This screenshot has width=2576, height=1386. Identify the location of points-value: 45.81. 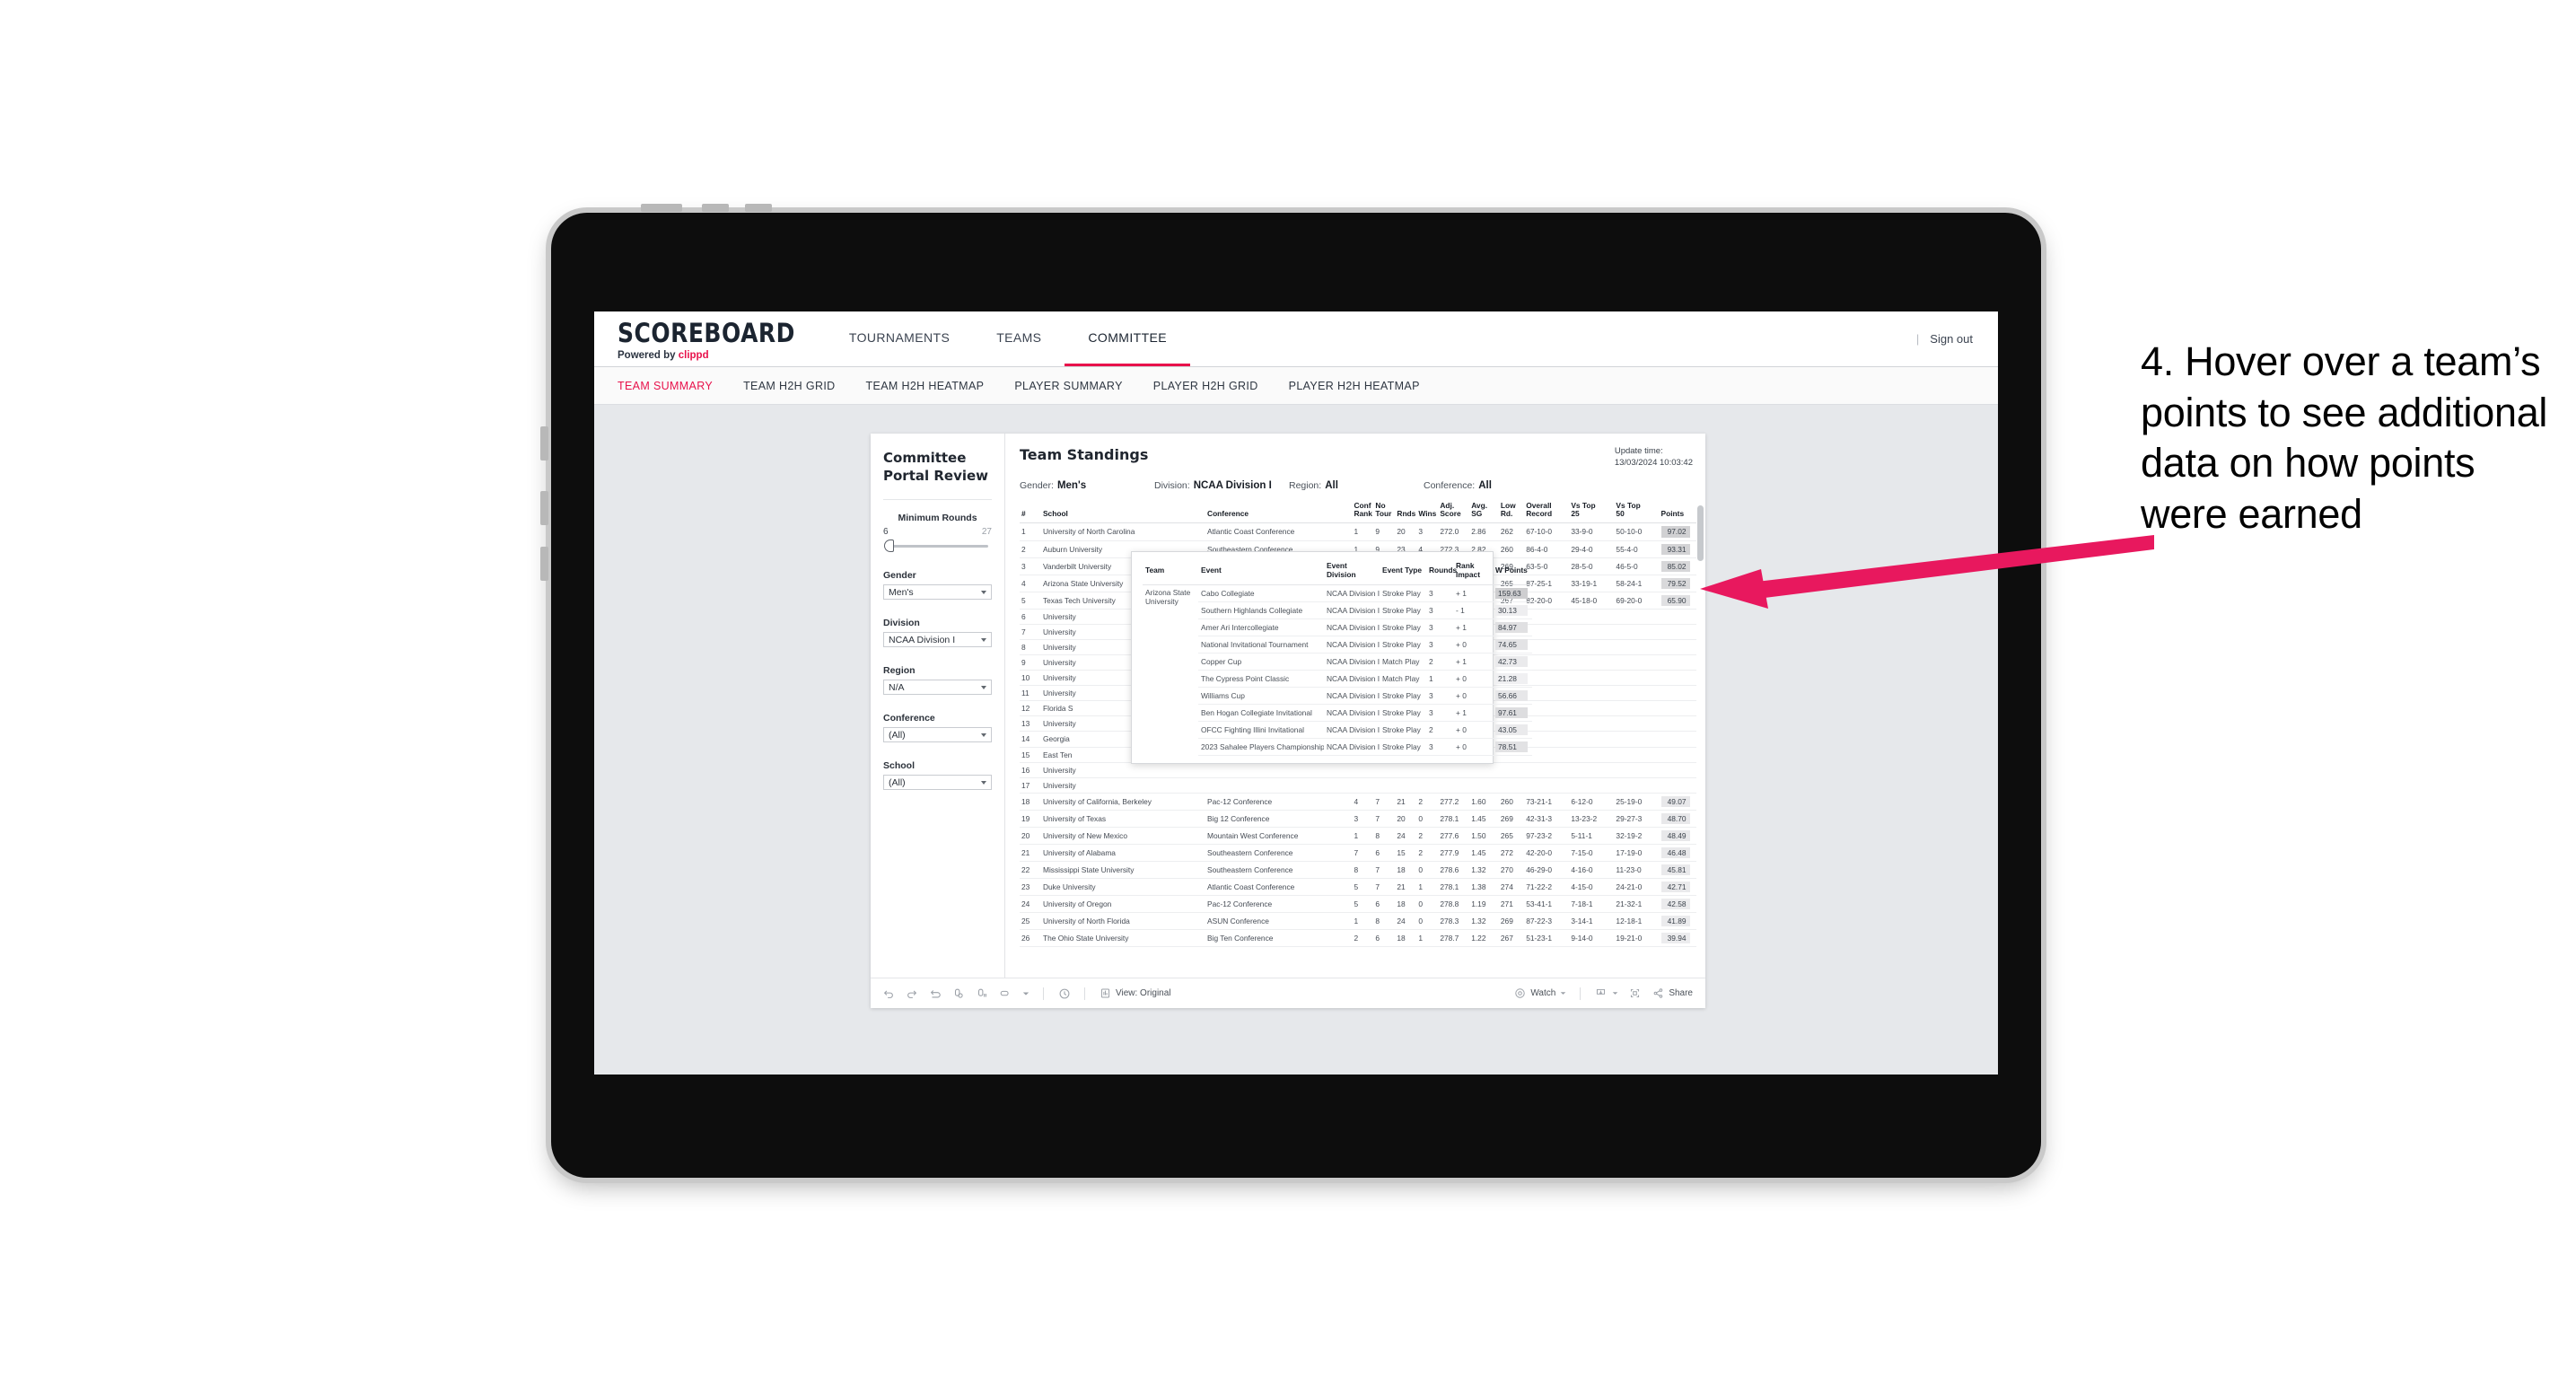
(1675, 870).